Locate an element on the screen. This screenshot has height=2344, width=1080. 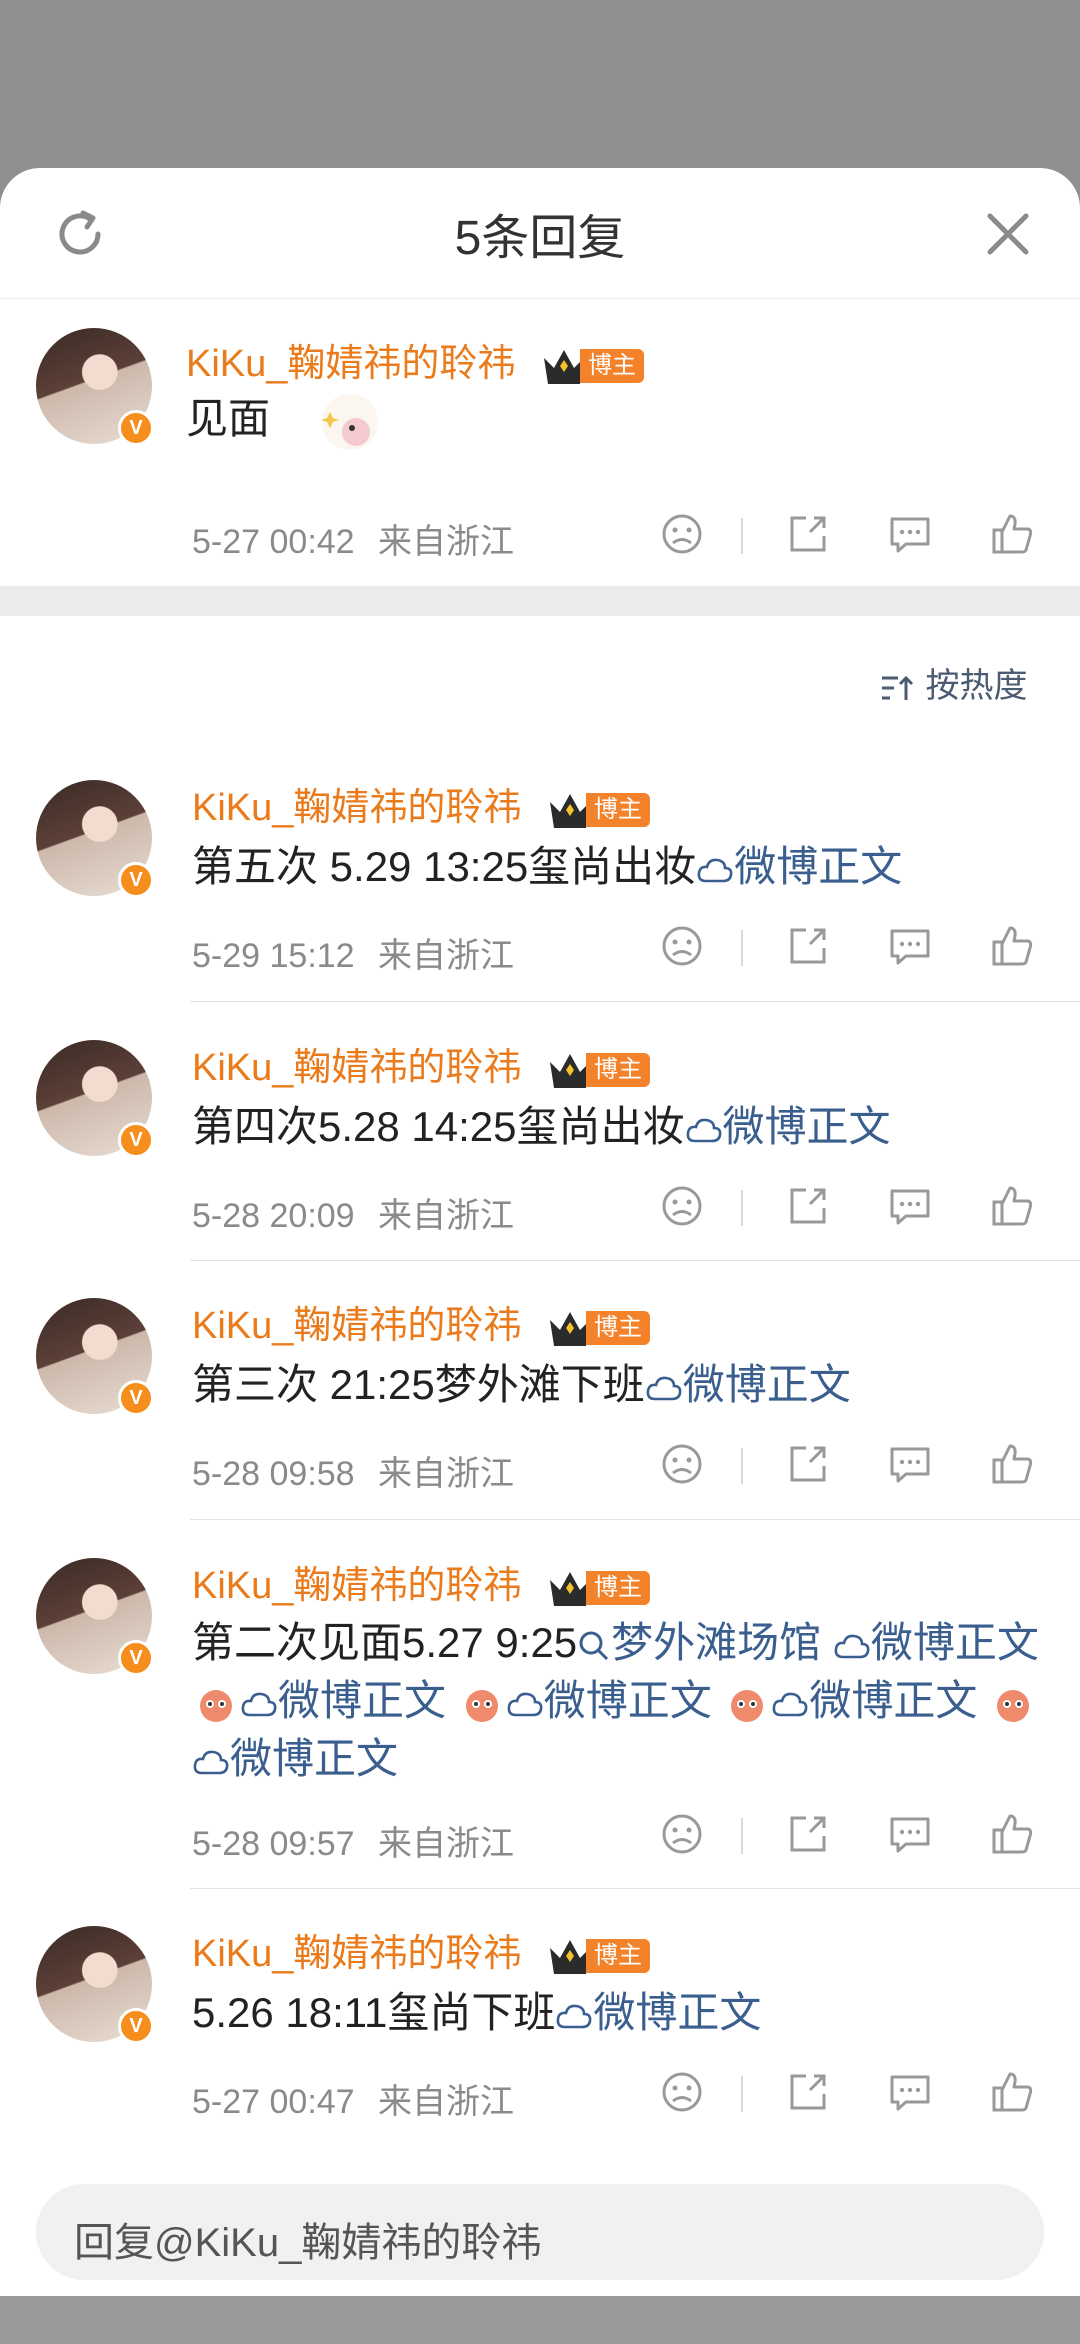
reply-divider is located at coordinates (635, 1888).